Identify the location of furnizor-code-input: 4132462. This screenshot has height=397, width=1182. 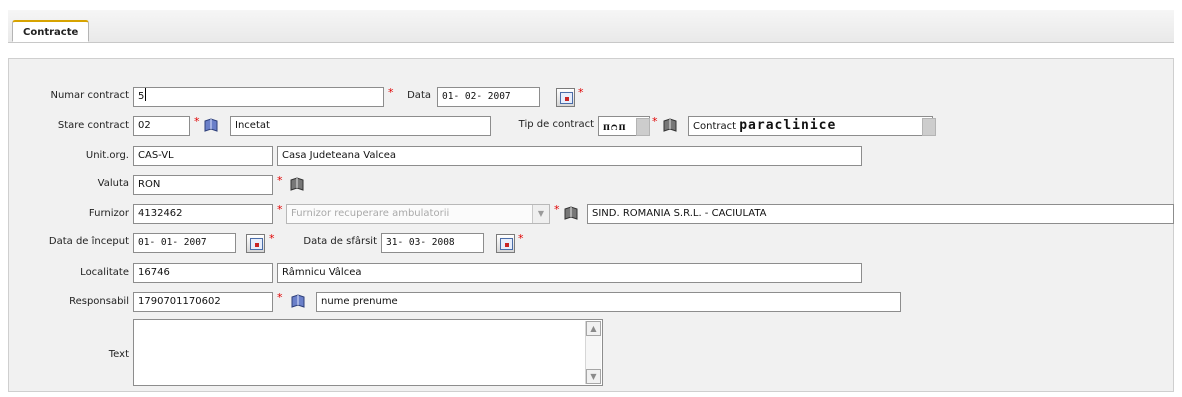
(203, 214).